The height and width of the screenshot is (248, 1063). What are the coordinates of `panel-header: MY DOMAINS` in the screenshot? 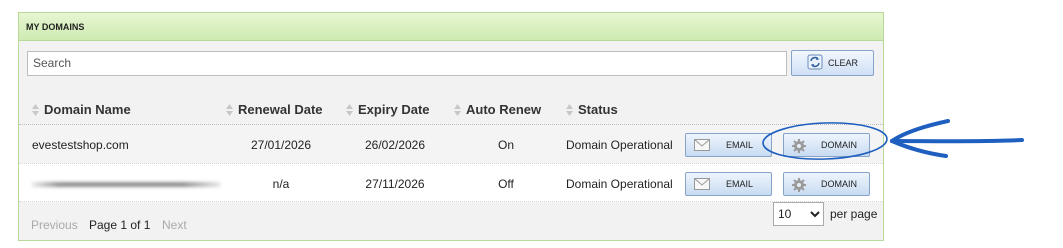 It's located at (451, 27).